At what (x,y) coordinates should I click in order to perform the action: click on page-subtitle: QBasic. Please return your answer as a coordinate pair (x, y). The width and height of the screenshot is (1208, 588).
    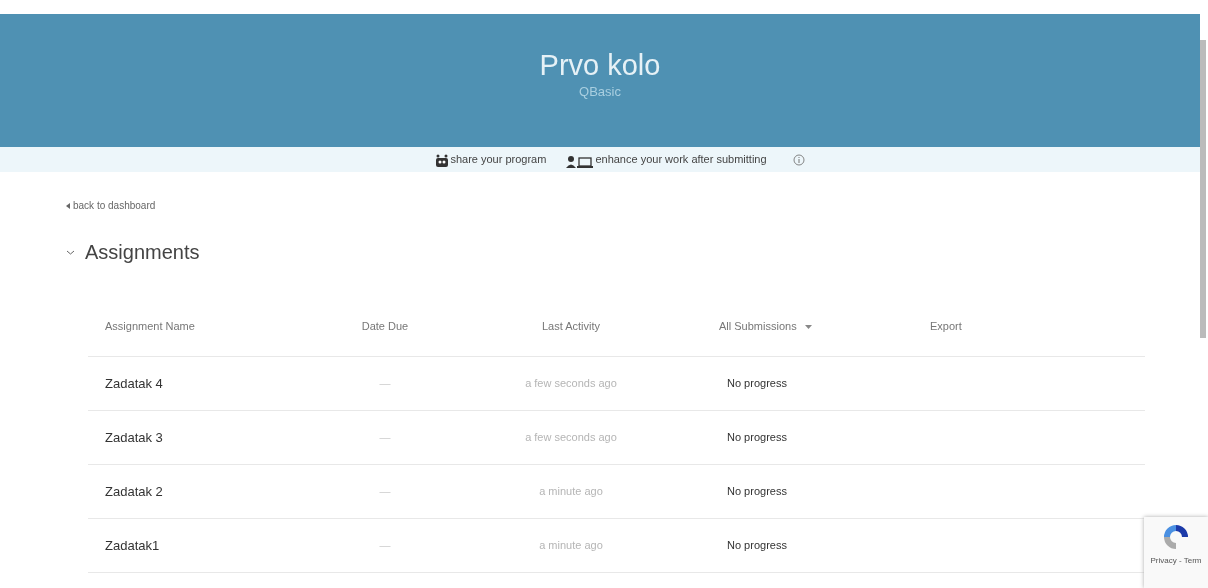
    Looking at the image, I should click on (600, 92).